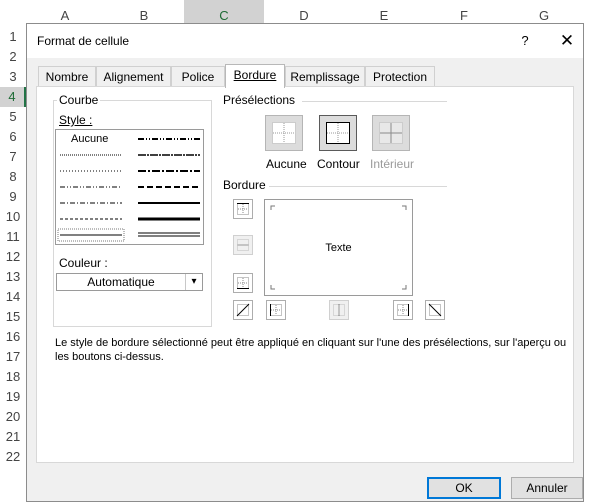  What do you see at coordinates (305, 41) in the screenshot?
I see `dialog-titlebar: Format de cellule ? ✕` at bounding box center [305, 41].